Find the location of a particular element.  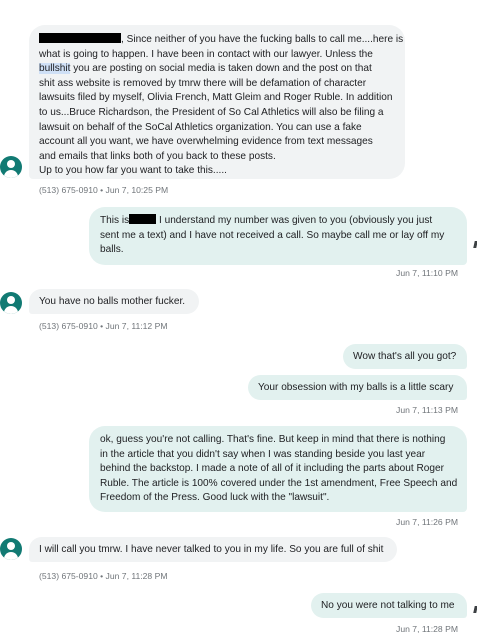

message-timestamp: (513) 675-0910 • Jun 7, 11:12 PM is located at coordinates (103, 326).